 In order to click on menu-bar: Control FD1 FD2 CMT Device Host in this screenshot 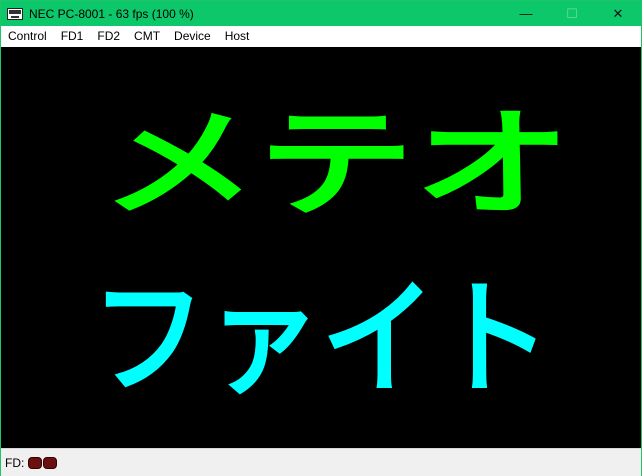, I will do `click(321, 36)`.